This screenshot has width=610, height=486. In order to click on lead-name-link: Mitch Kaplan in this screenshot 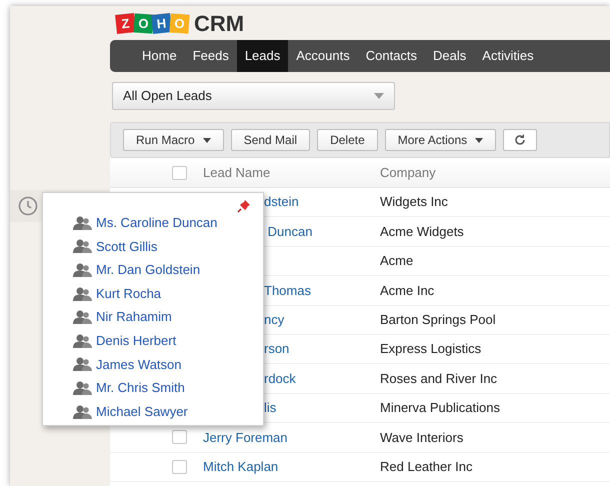, I will do `click(240, 466)`.